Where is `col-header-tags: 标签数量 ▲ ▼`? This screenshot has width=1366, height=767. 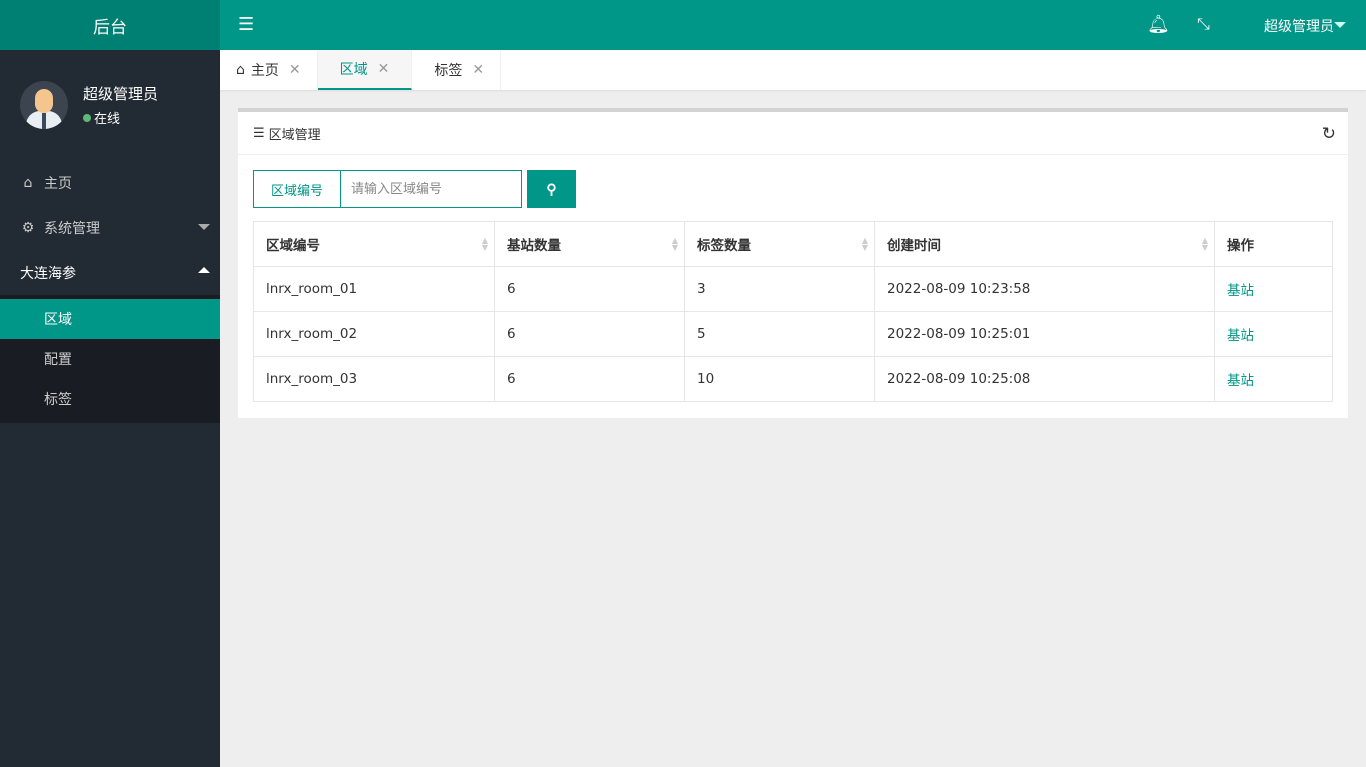
col-header-tags: 标签数量 ▲ ▼ is located at coordinates (779, 244).